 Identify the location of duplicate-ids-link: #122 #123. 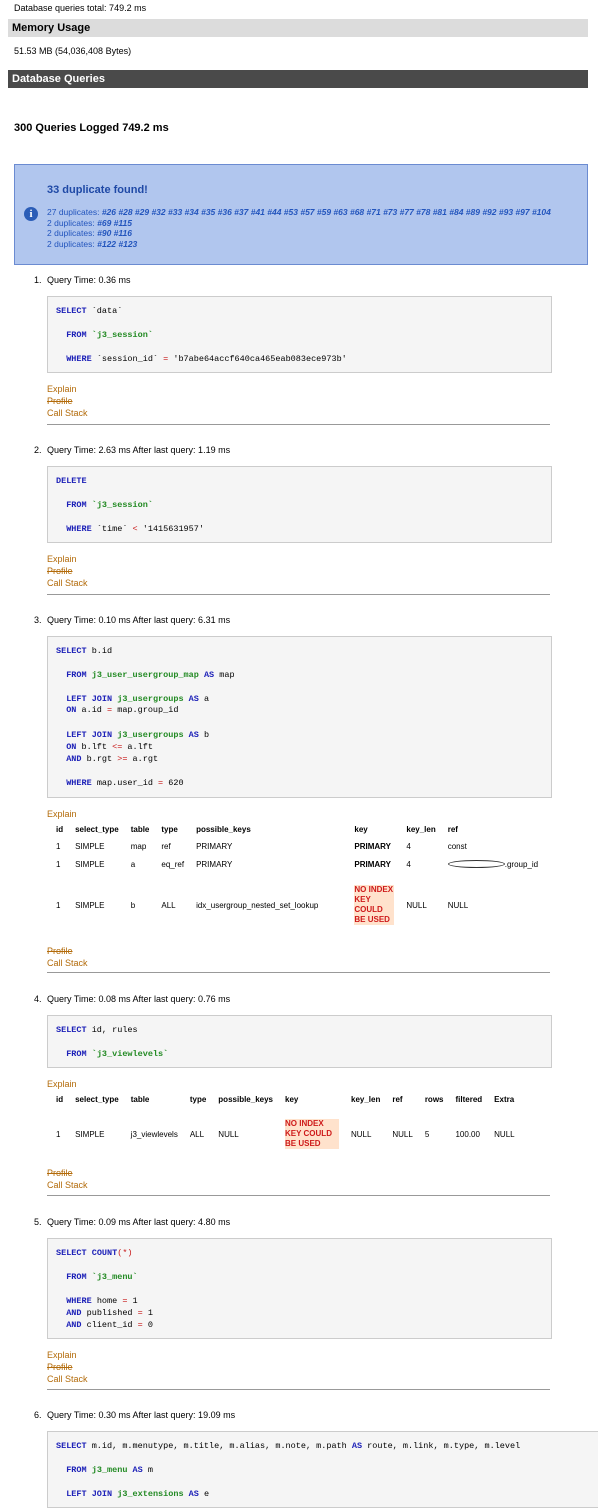
(117, 244).